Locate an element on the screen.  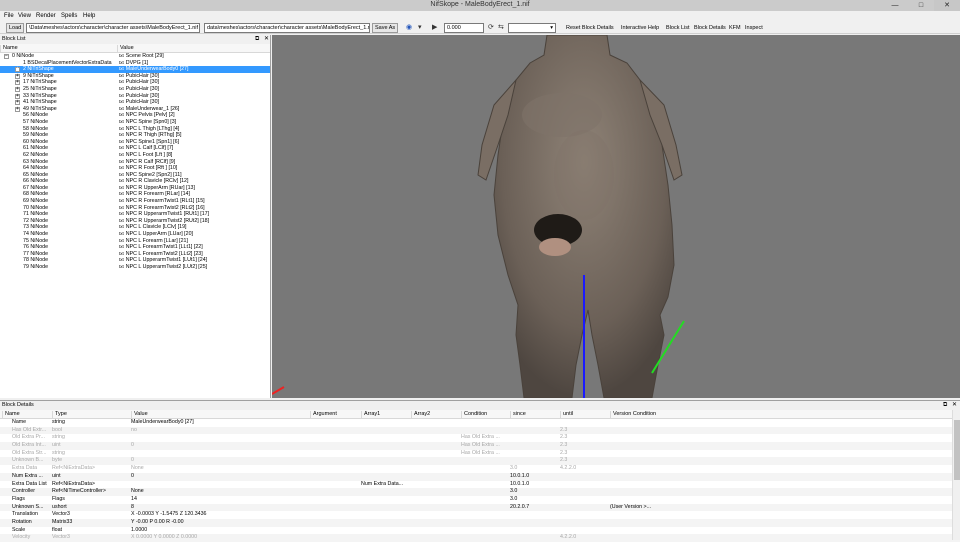
save-as-button: Save As is located at coordinates (385, 28).